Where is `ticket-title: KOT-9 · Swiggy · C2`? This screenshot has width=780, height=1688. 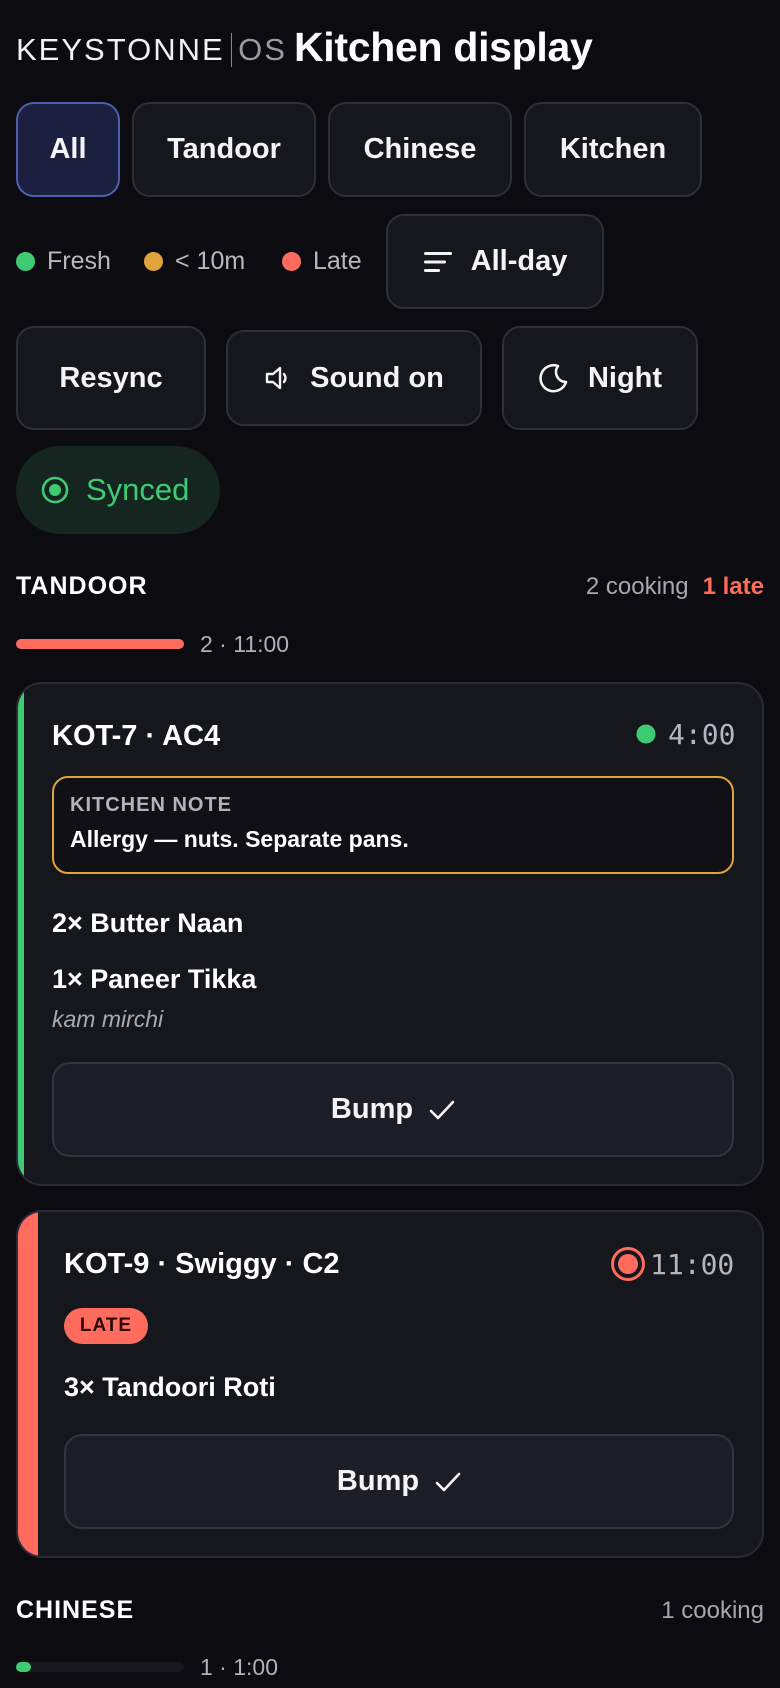 ticket-title: KOT-9 · Swiggy · C2 is located at coordinates (202, 1264).